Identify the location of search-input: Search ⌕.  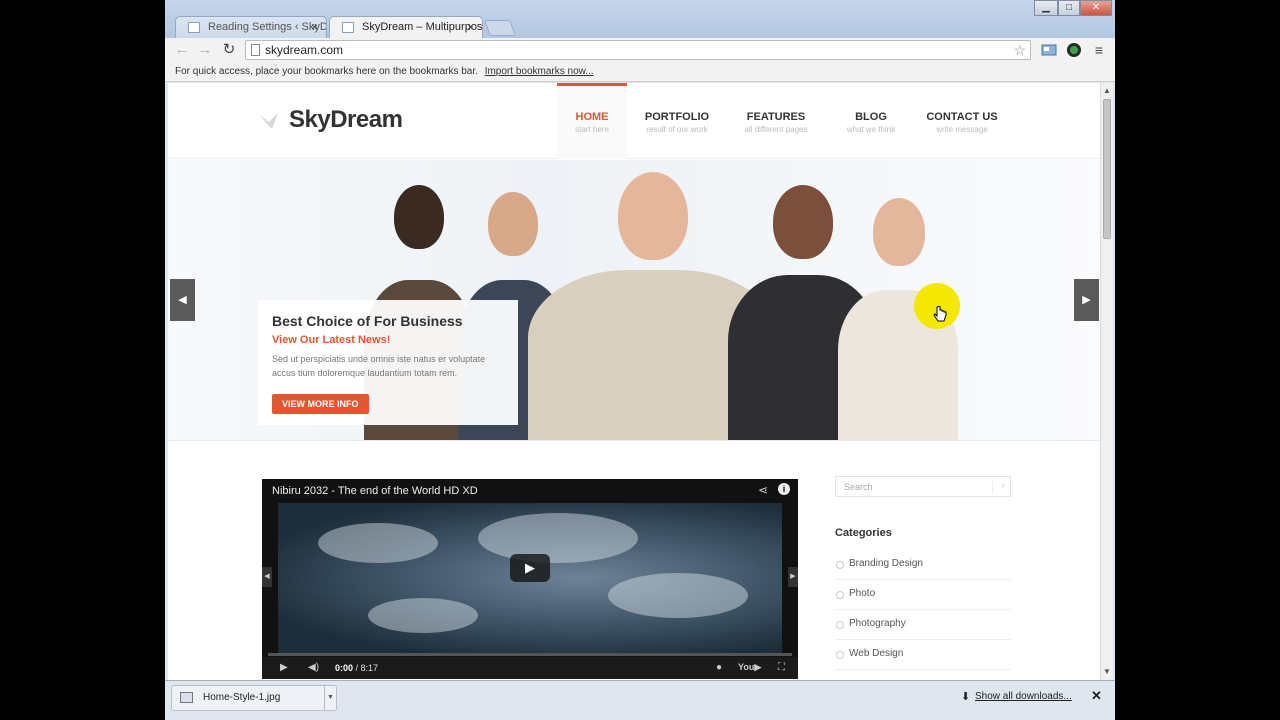
(923, 486).